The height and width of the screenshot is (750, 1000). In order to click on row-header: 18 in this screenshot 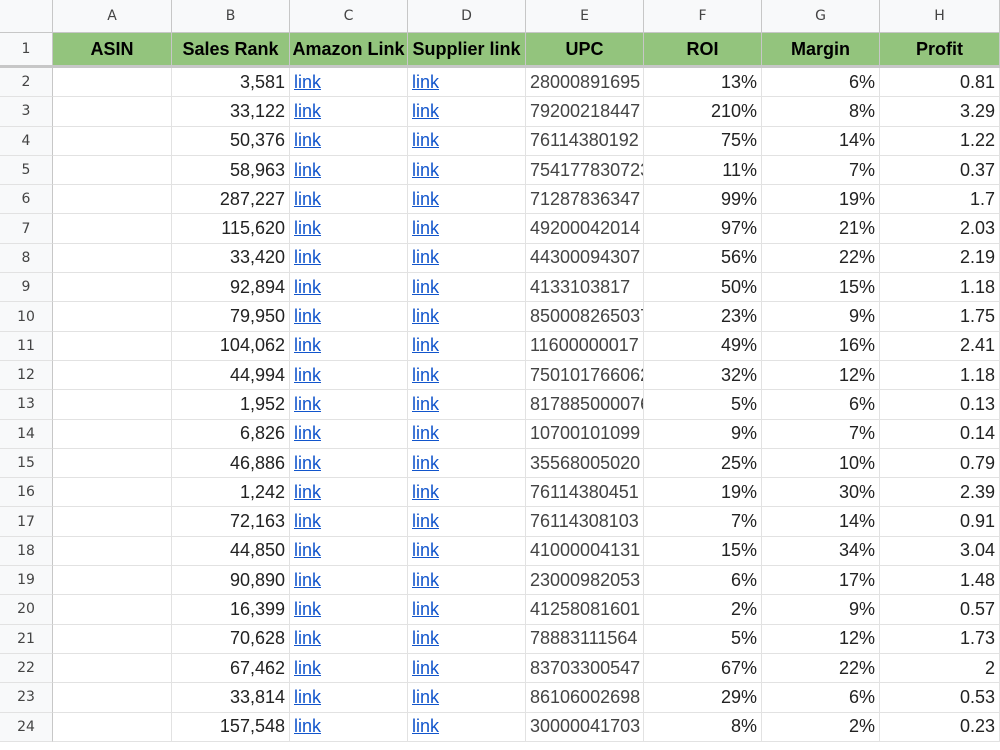, I will do `click(26, 551)`.